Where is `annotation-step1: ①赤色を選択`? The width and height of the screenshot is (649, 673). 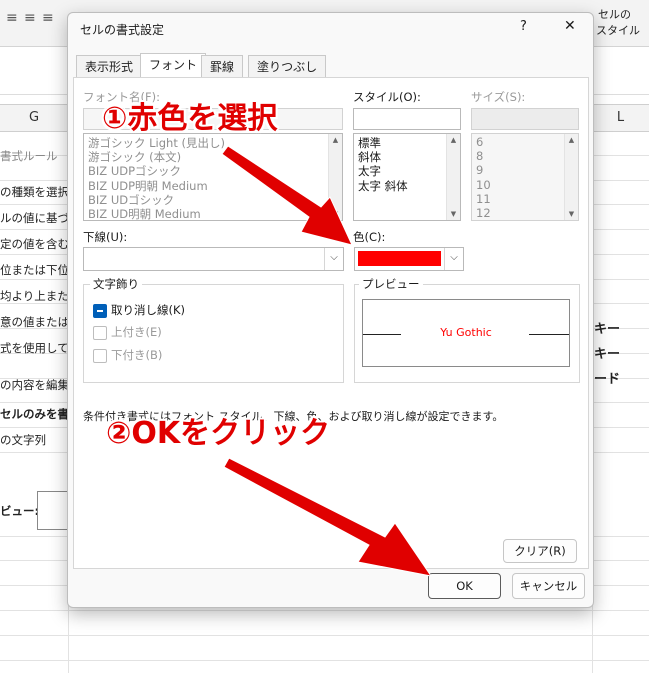 annotation-step1: ①赤色を選択 is located at coordinates (190, 118).